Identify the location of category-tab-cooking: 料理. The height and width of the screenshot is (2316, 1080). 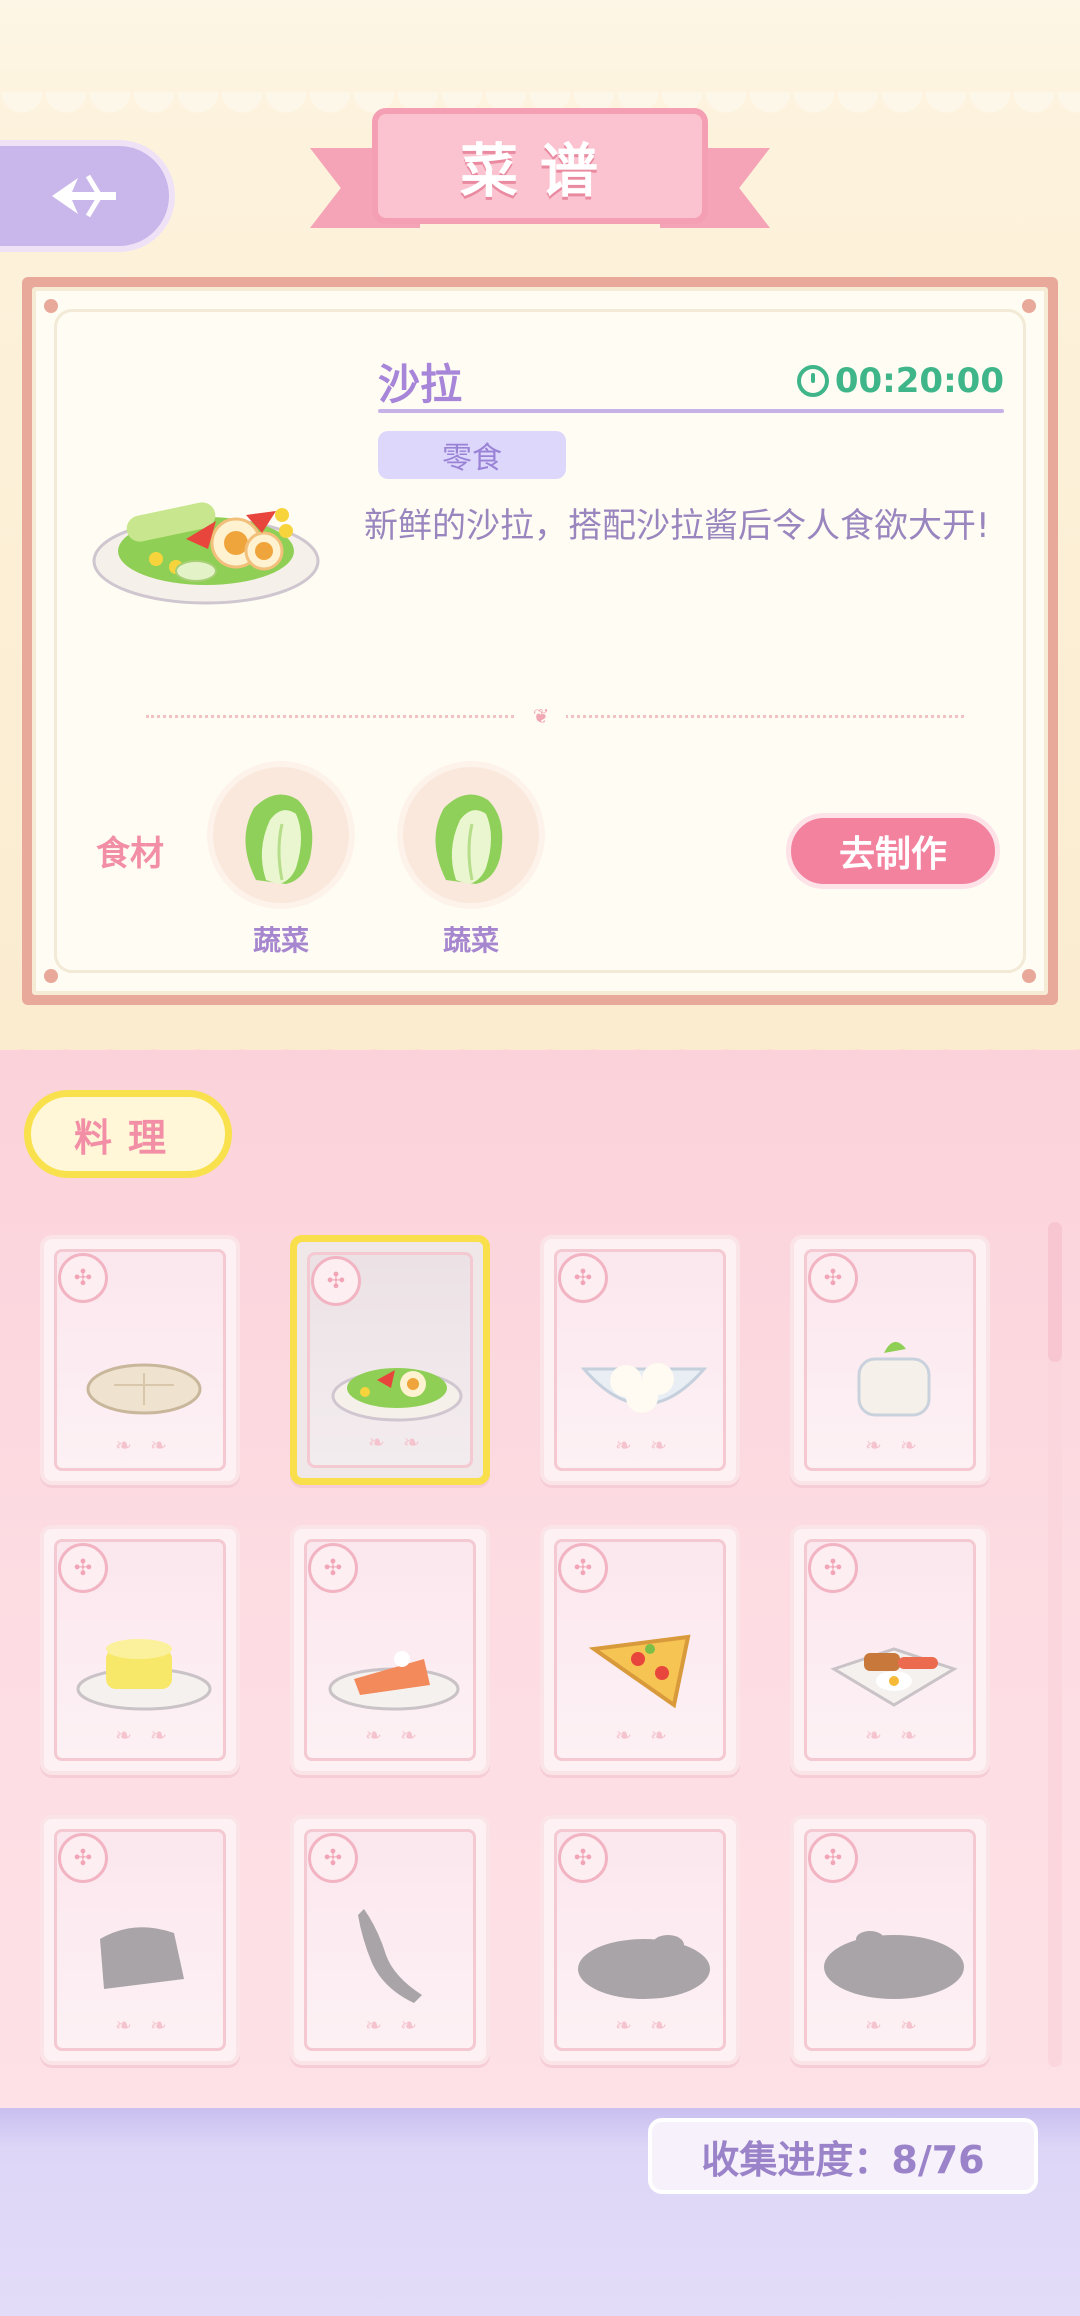
(128, 1134).